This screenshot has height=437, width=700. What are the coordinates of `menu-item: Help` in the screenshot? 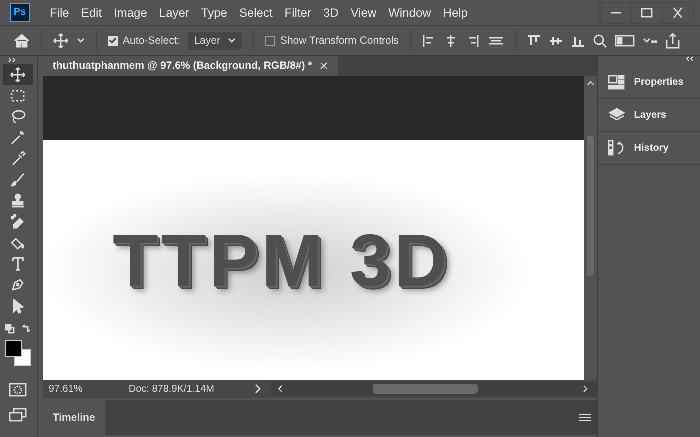 It's located at (455, 13).